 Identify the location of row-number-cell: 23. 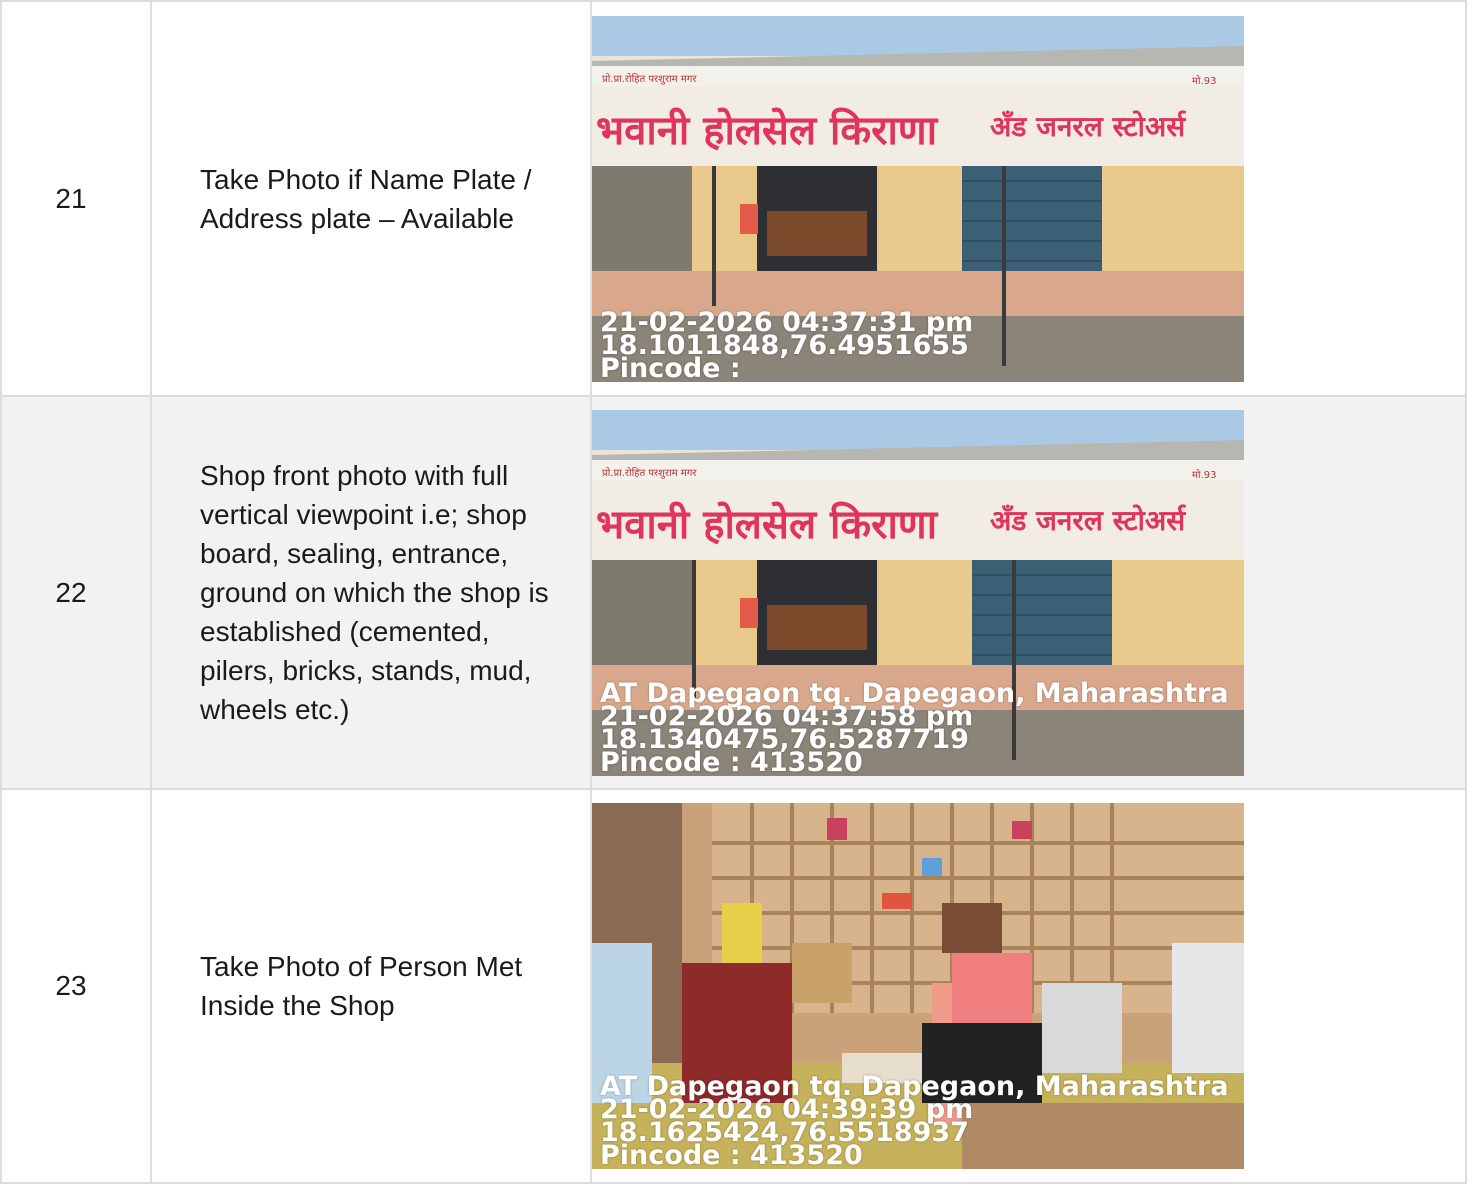
(76, 986).